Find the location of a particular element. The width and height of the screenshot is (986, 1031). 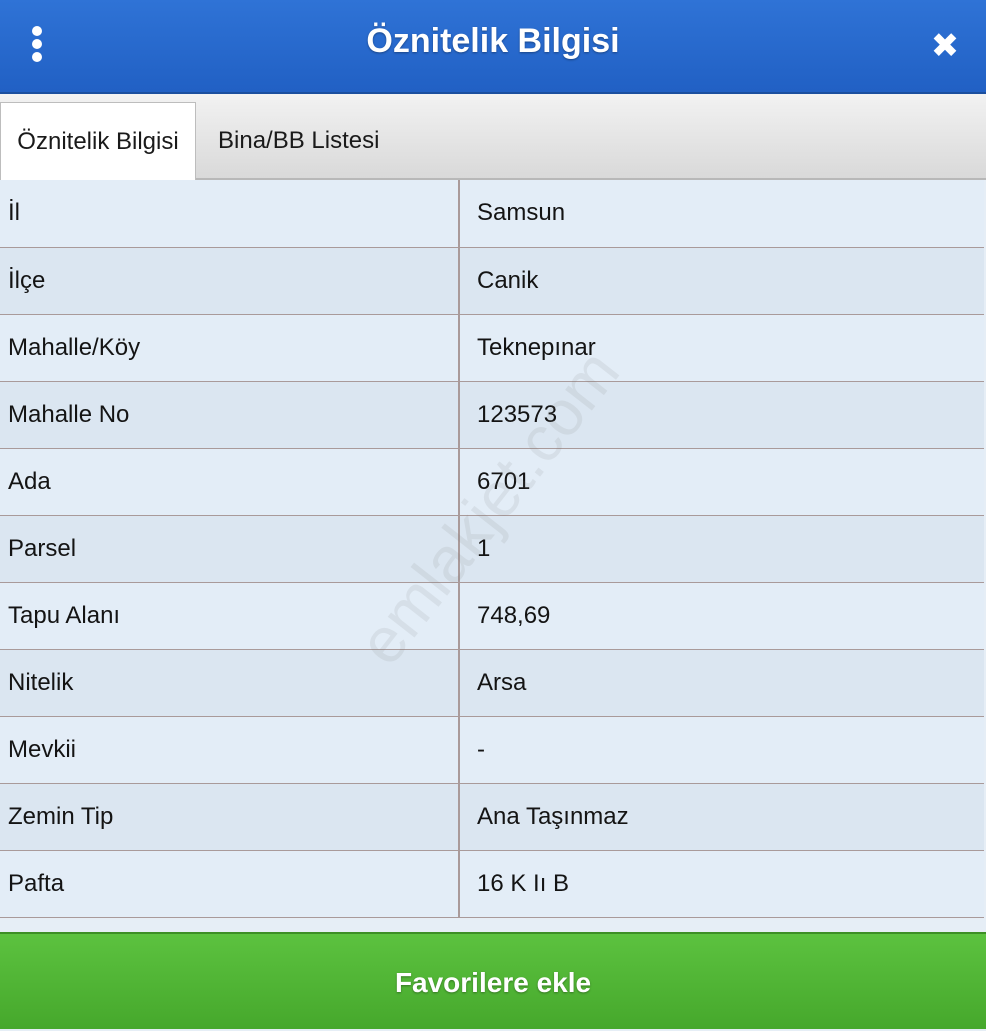

attribute-key: İlçe is located at coordinates (230, 281).